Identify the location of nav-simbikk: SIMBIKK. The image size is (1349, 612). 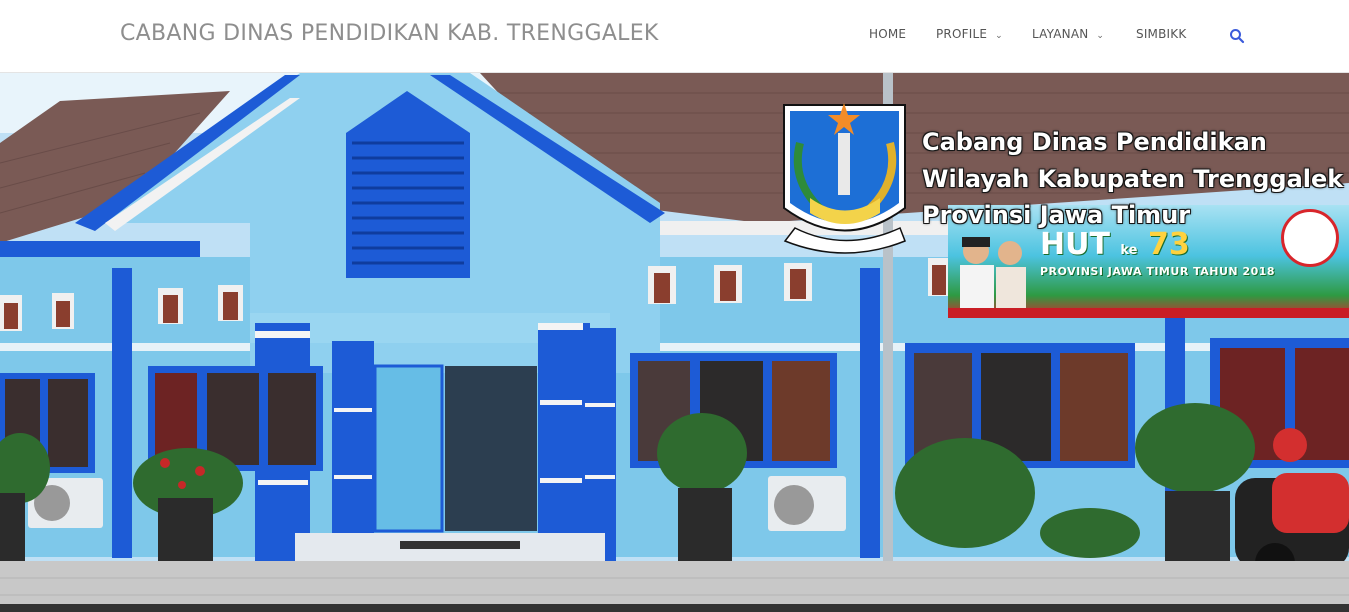
(1161, 34).